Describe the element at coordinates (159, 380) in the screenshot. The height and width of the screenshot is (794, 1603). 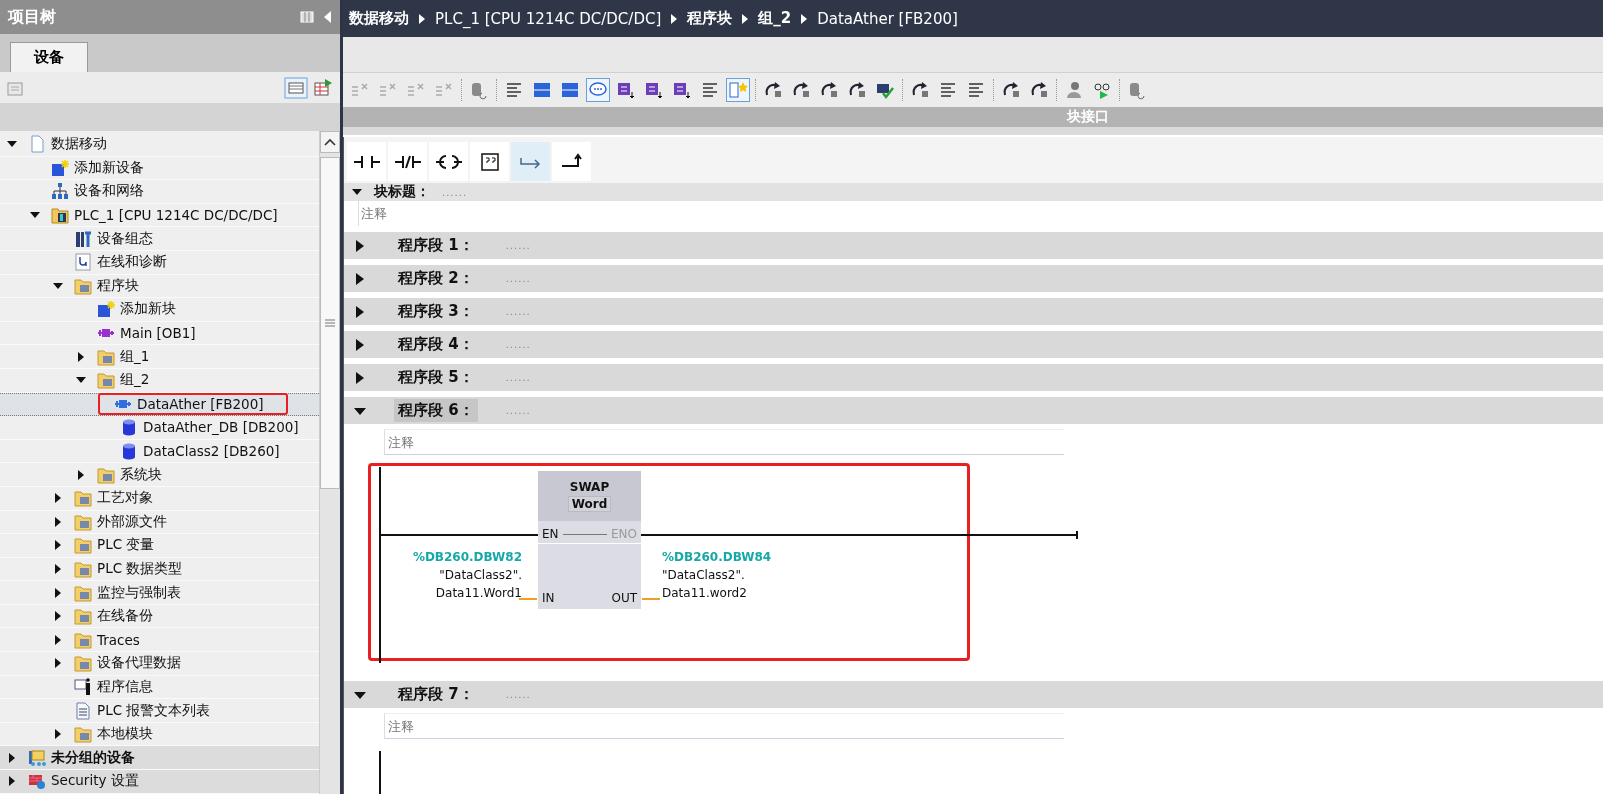
I see `tree-item: 组_2` at that location.